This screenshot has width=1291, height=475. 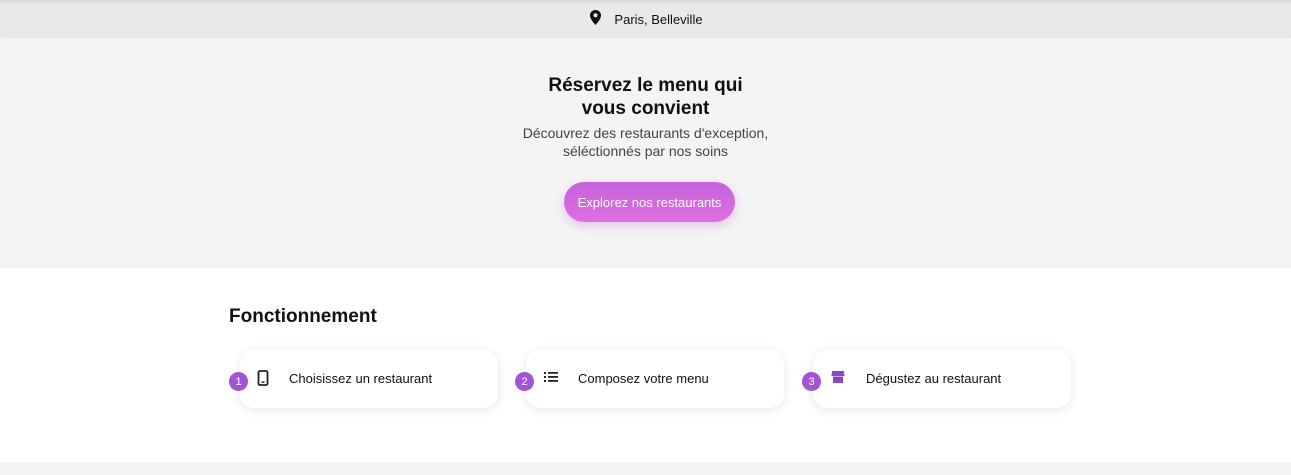 I want to click on step-number-badge-2: 2, so click(x=524, y=381).